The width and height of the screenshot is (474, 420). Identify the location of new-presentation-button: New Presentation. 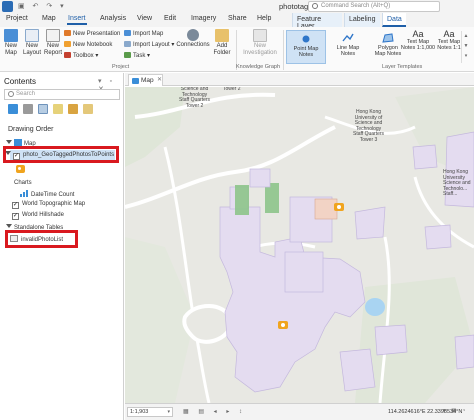
(92, 33).